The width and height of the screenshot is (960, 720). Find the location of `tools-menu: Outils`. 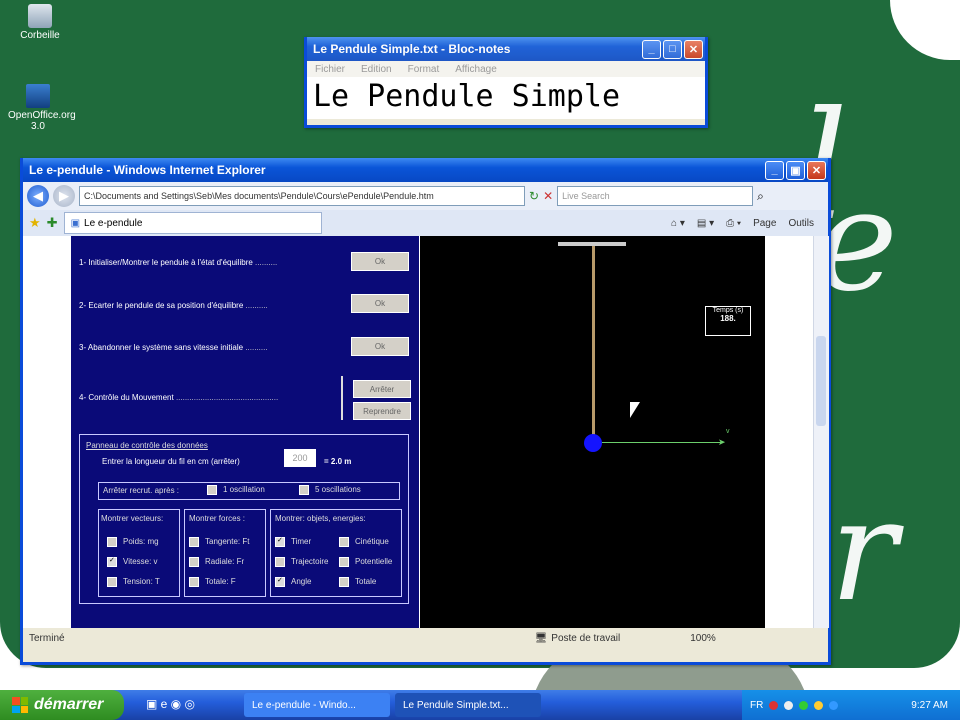

tools-menu: Outils is located at coordinates (801, 223).